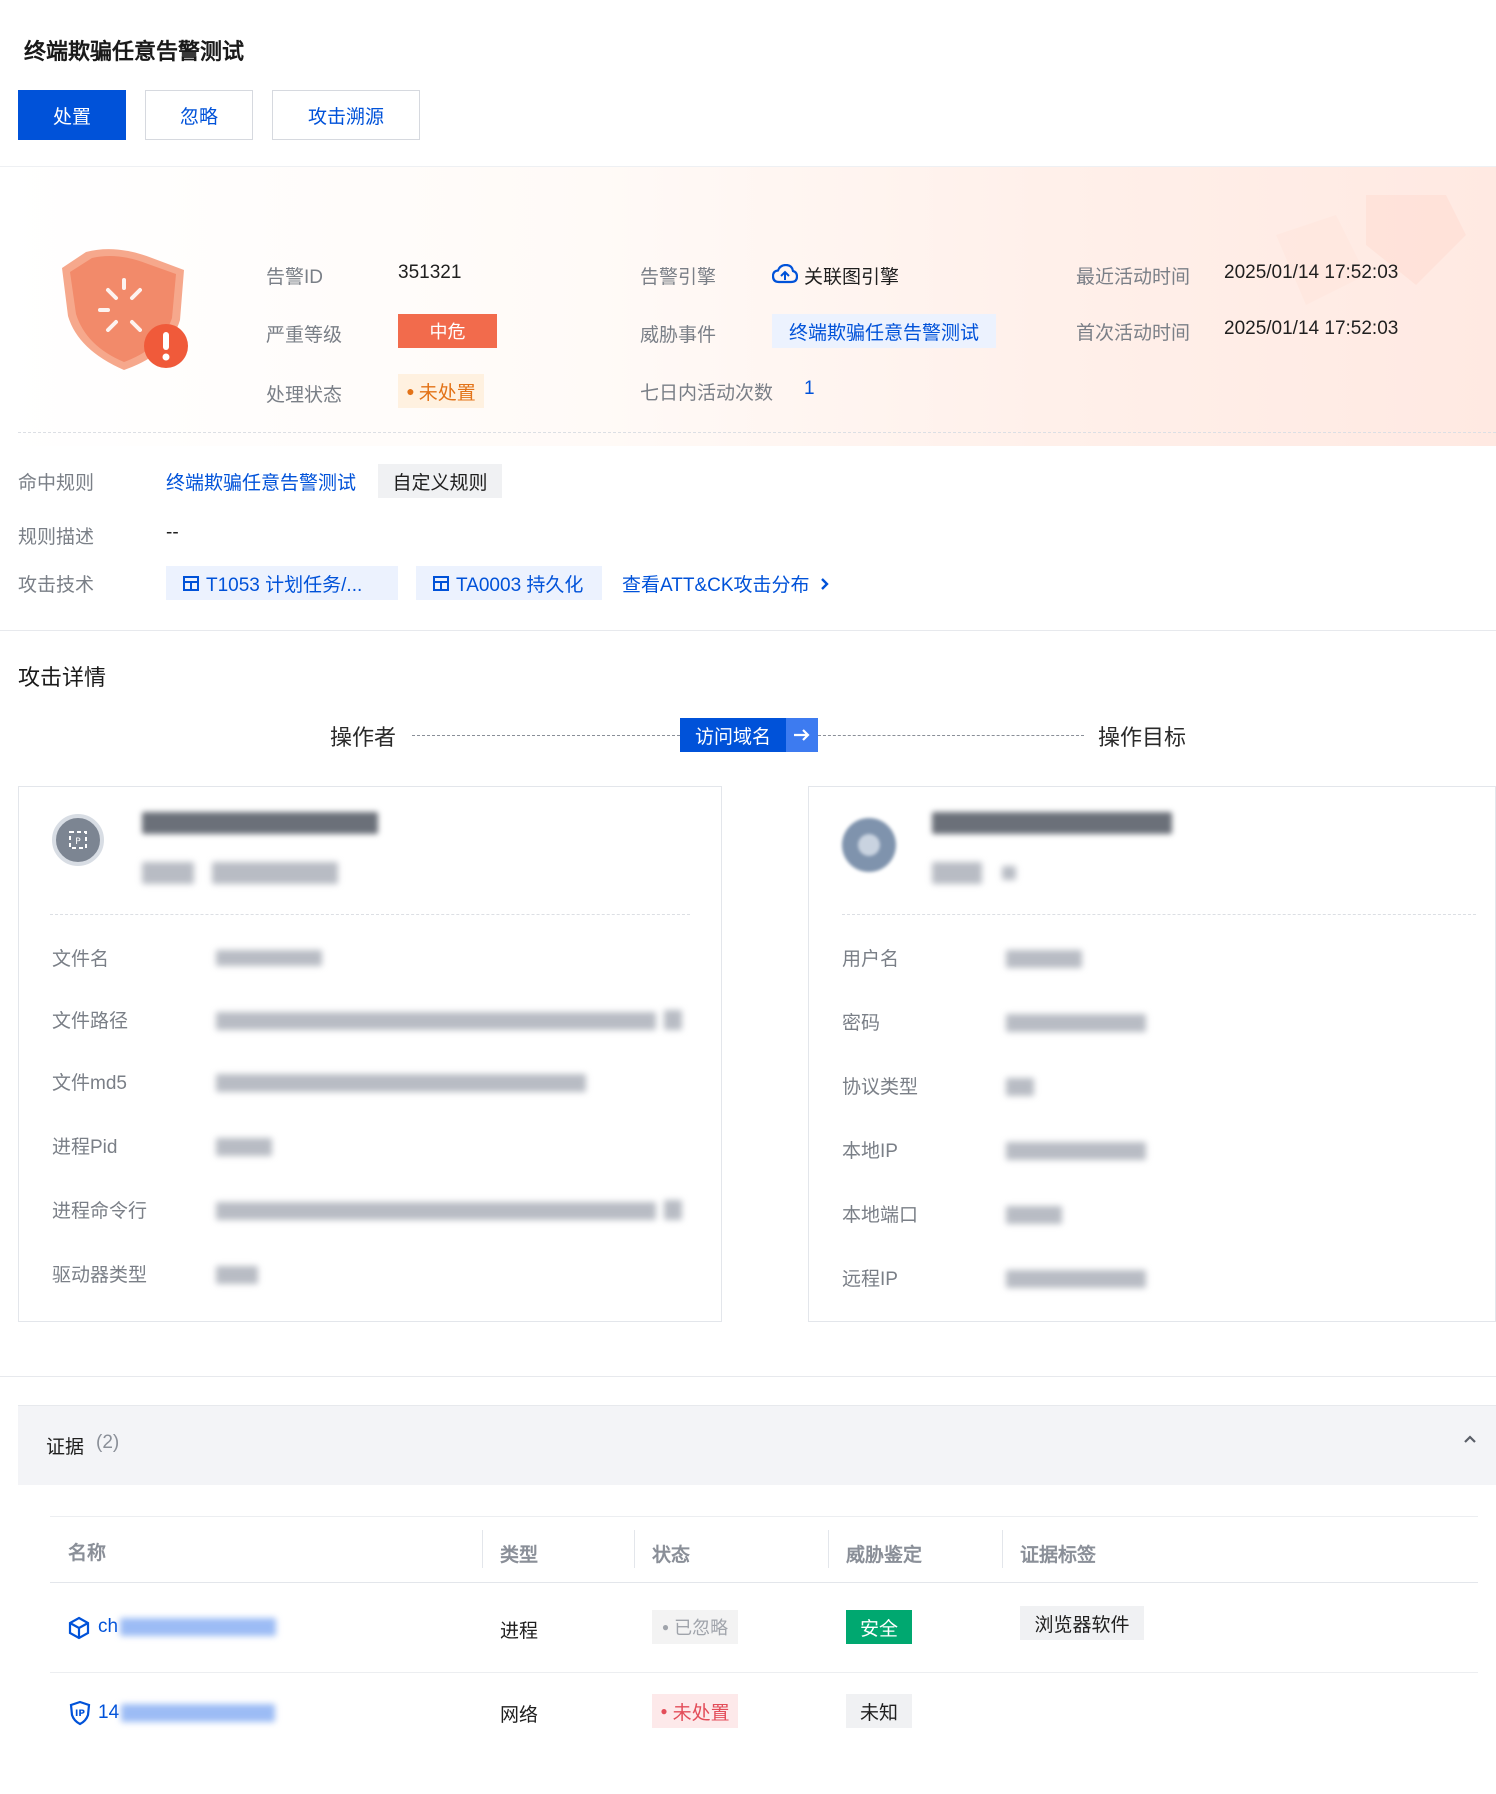 This screenshot has height=1794, width=1496. I want to click on col-status: 状态, so click(671, 1555).